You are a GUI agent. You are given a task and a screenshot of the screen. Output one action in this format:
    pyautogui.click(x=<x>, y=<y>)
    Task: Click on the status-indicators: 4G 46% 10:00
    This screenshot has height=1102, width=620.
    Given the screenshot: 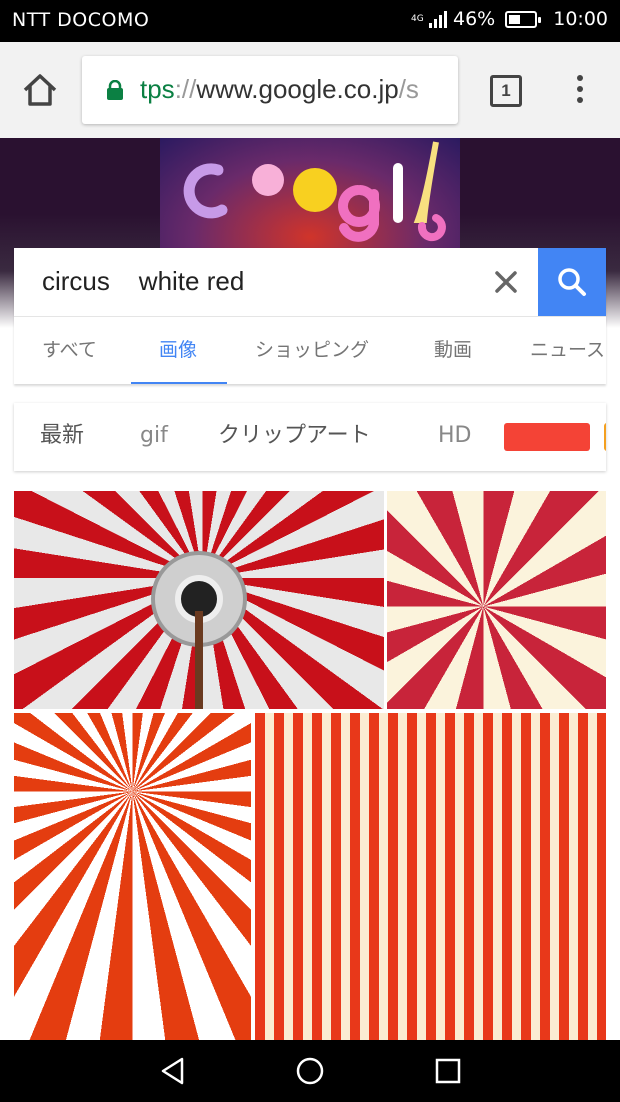 What is the action you would take?
    pyautogui.click(x=509, y=19)
    